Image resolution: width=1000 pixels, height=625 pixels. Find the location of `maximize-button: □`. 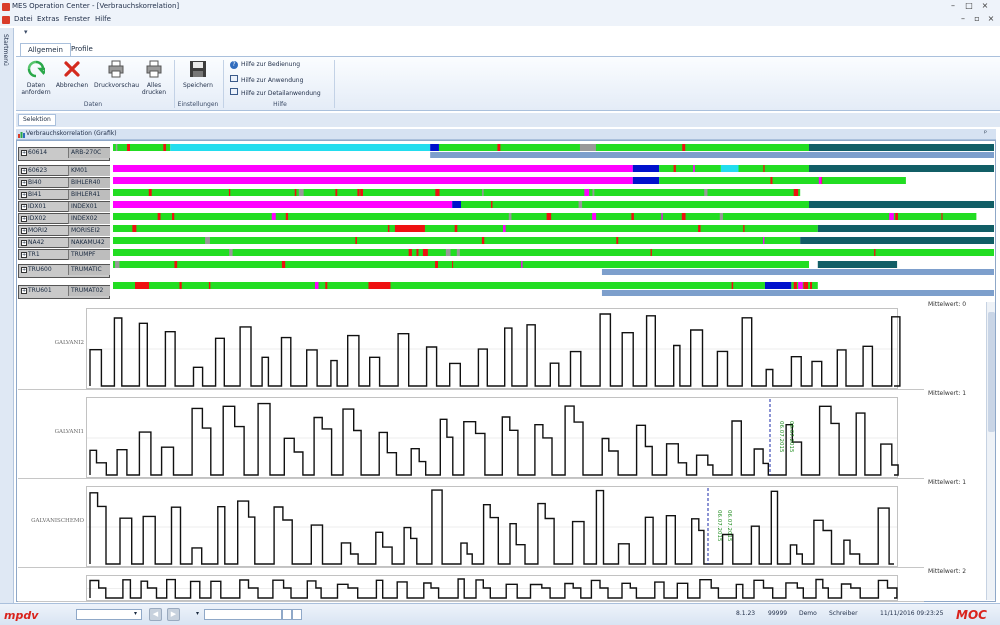

maximize-button: □ is located at coordinates (969, 6).